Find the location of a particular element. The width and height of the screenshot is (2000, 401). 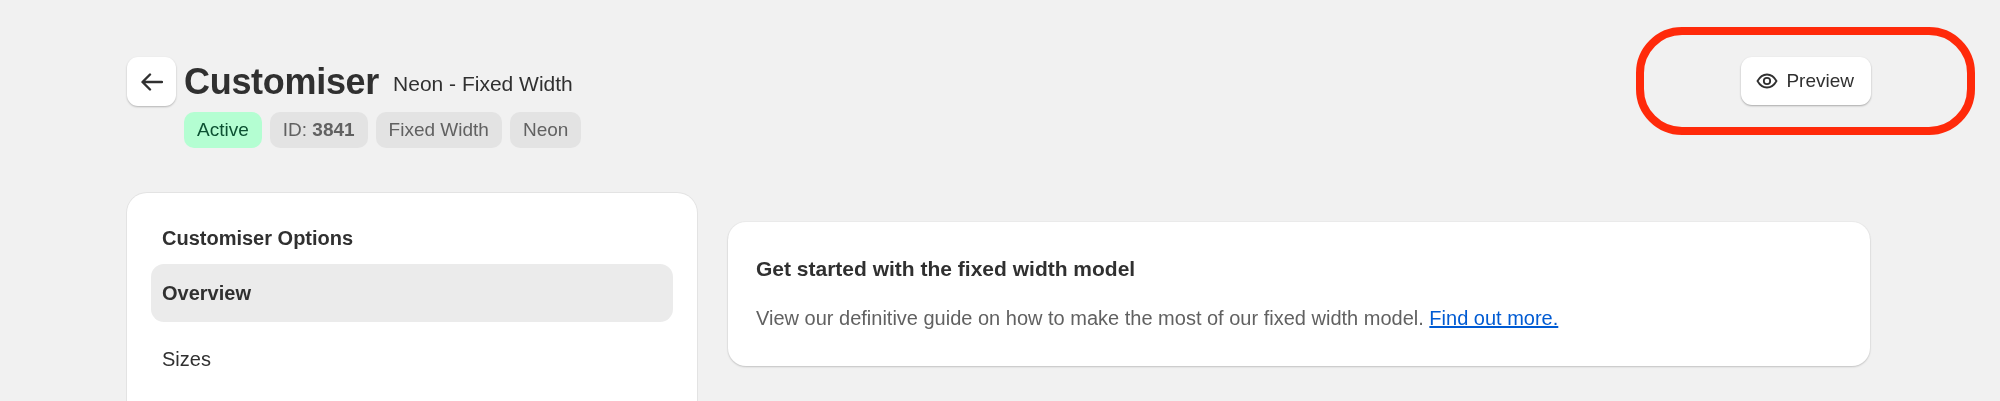

page-title: Customiser is located at coordinates (282, 81).